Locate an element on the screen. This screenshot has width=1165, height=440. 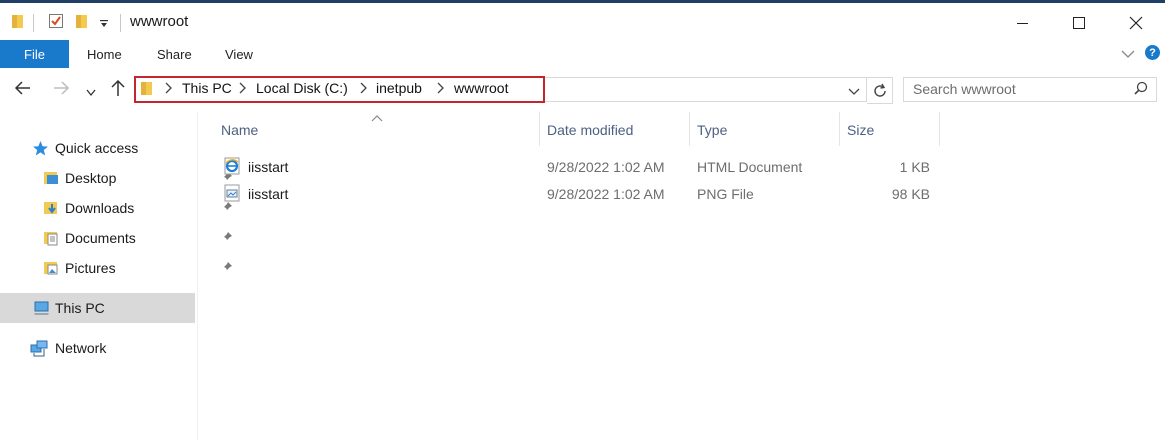
nav-item-downloads: Downloads is located at coordinates (137, 208).